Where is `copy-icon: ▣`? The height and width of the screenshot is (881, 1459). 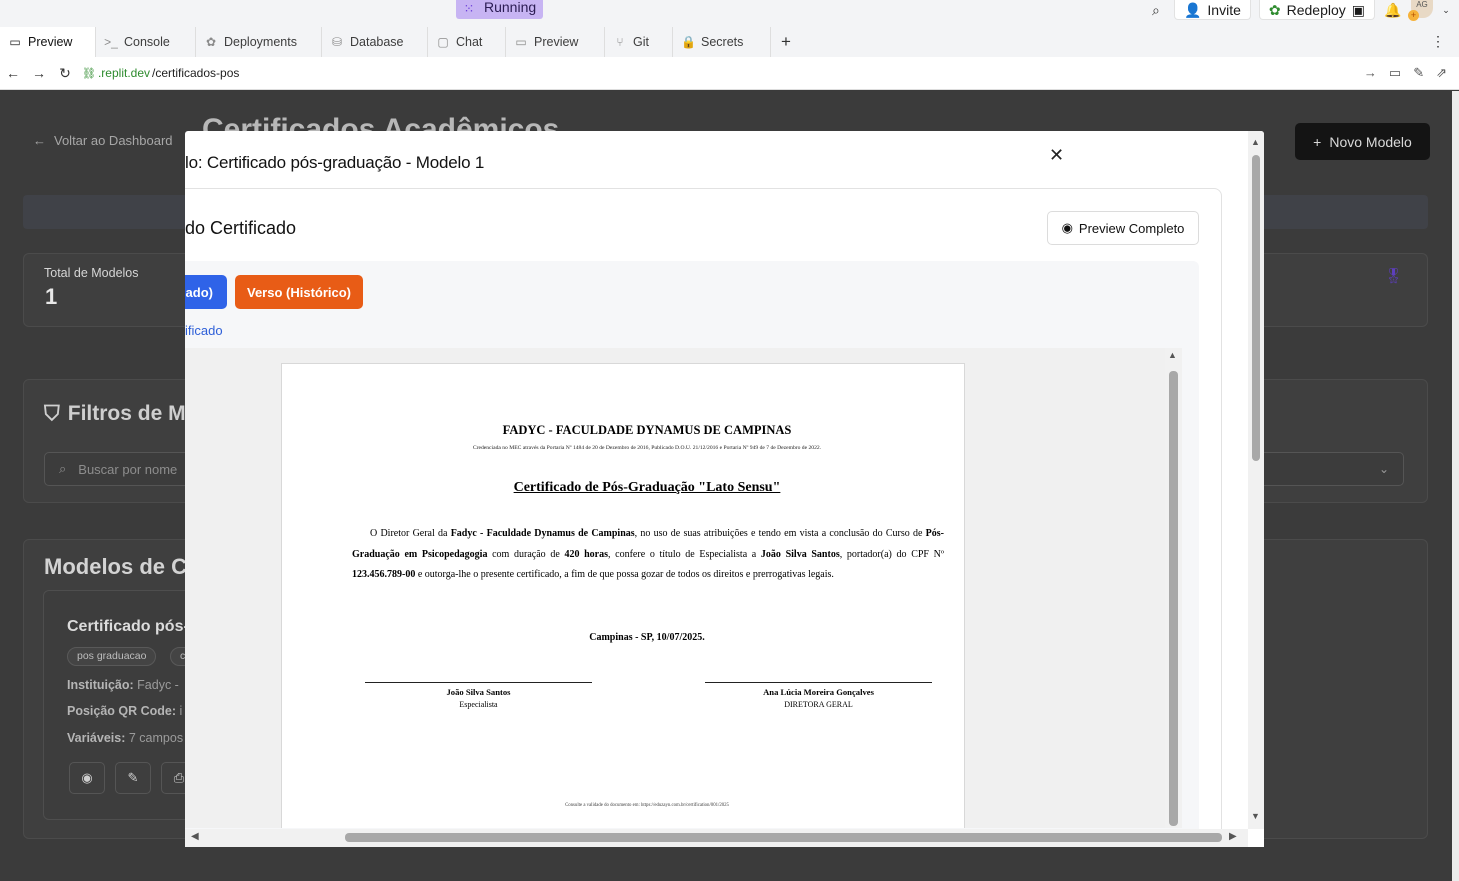 copy-icon: ▣ is located at coordinates (1358, 9).